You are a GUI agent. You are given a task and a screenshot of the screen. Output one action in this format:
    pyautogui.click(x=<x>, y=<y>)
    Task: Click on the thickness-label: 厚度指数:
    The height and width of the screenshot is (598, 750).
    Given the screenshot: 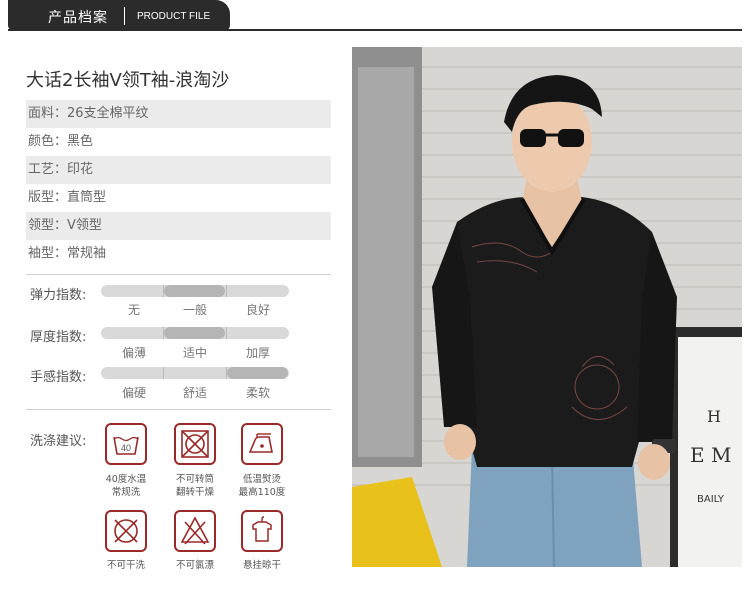 What is the action you would take?
    pyautogui.click(x=58, y=337)
    